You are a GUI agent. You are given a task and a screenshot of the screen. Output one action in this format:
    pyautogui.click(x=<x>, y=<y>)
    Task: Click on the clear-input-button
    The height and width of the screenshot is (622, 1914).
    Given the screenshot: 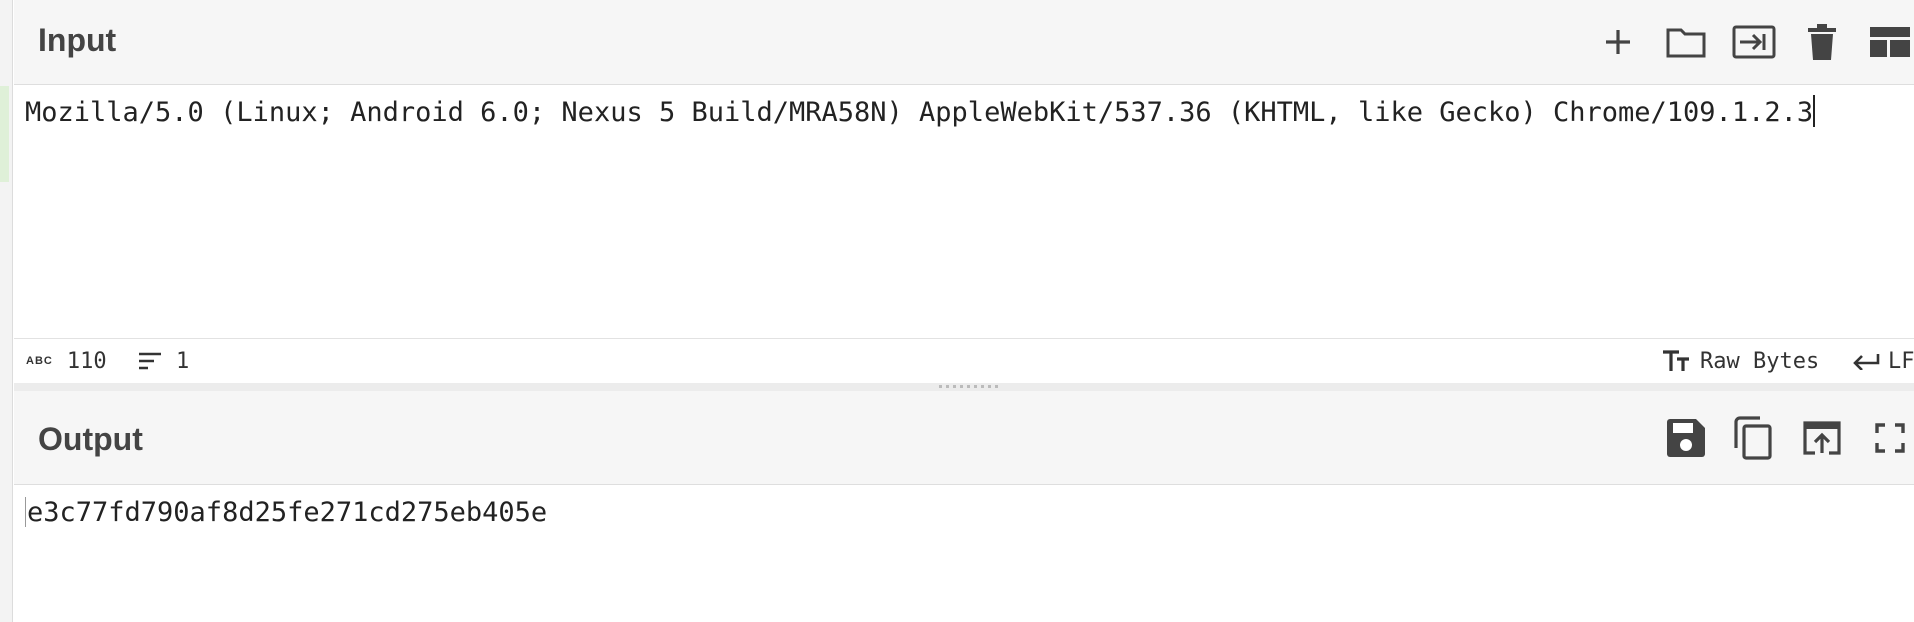 What is the action you would take?
    pyautogui.click(x=1822, y=42)
    